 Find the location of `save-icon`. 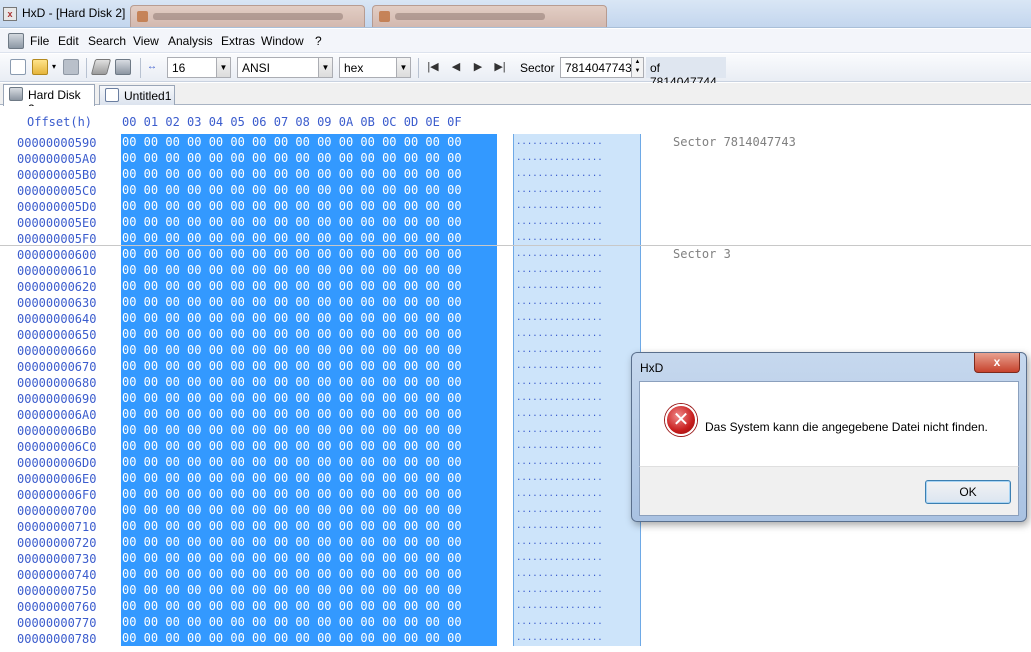

save-icon is located at coordinates (71, 67).